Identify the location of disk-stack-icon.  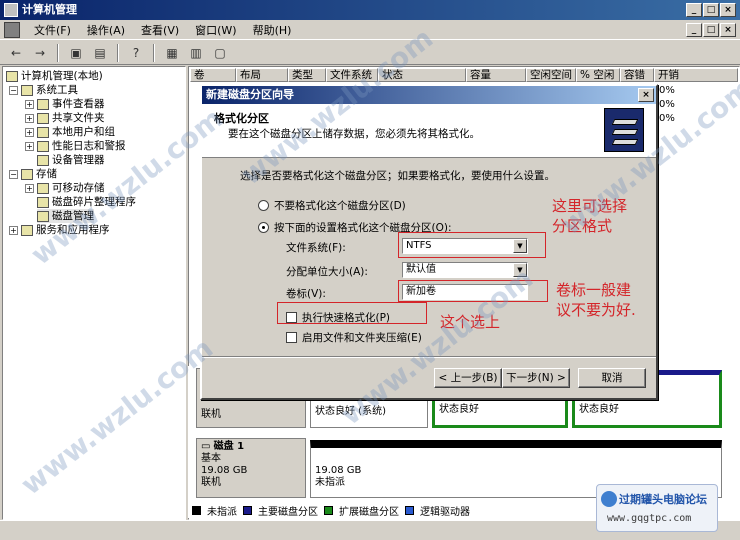
(624, 130).